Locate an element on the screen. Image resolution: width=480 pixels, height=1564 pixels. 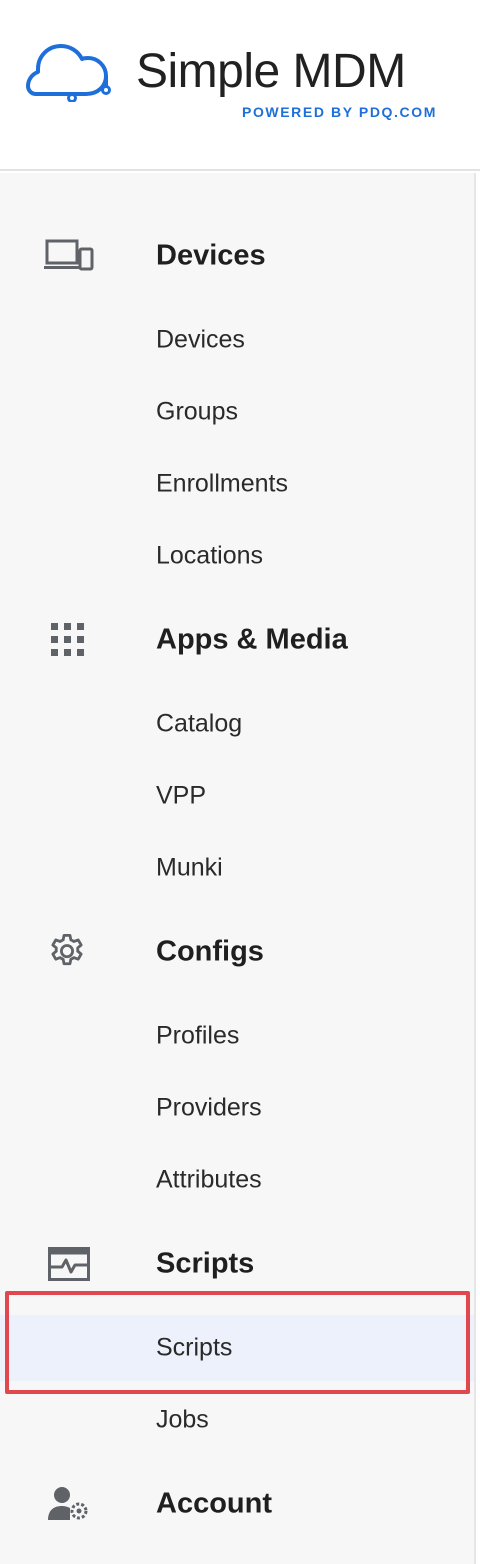
sidebar-section-account: Account is located at coordinates (237, 1504).